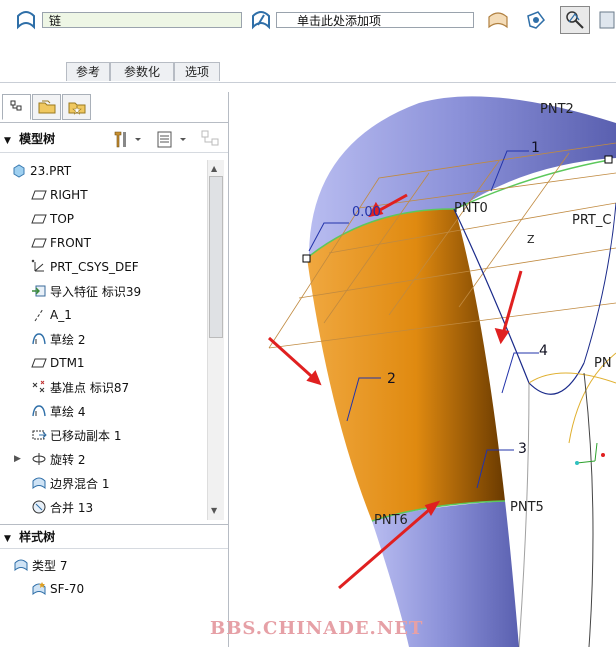 The height and width of the screenshot is (647, 616). What do you see at coordinates (116, 459) in the screenshot?
I see `tree-item-revolve: ▶ 旋转 2` at bounding box center [116, 459].